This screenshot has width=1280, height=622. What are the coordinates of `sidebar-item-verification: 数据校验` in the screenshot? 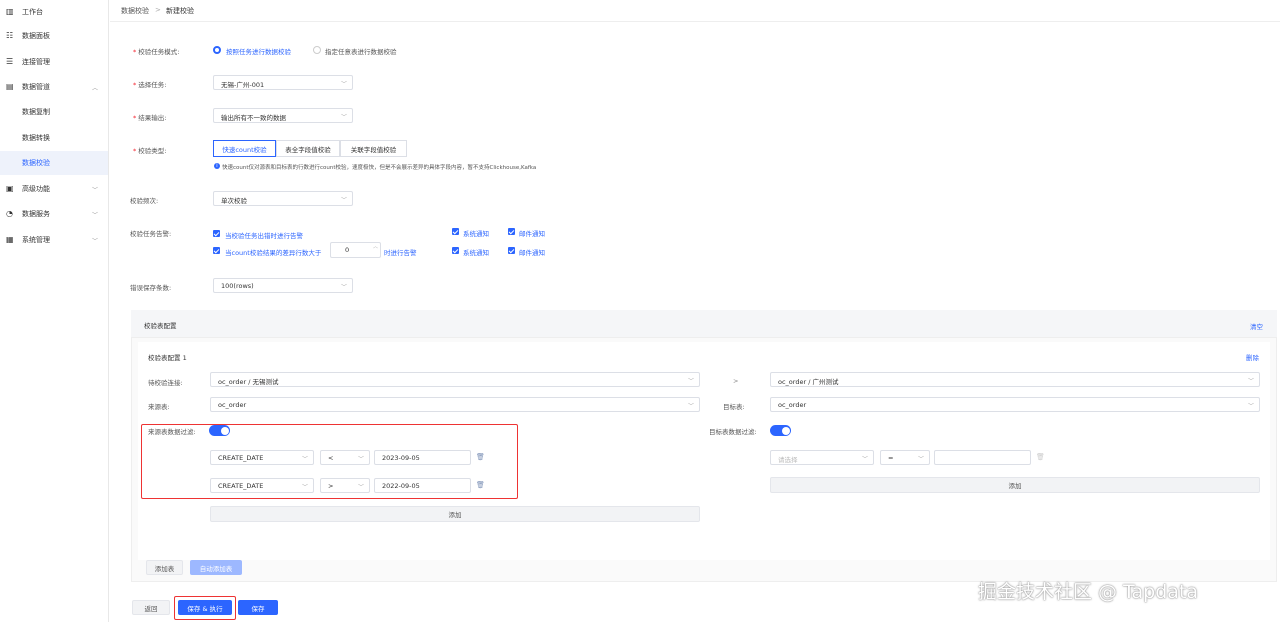 It's located at (54, 163).